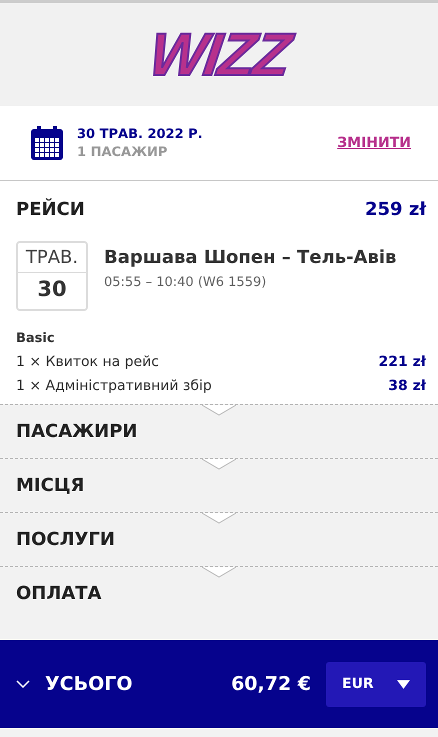  I want to click on logo: WIZZ, so click(219, 54).